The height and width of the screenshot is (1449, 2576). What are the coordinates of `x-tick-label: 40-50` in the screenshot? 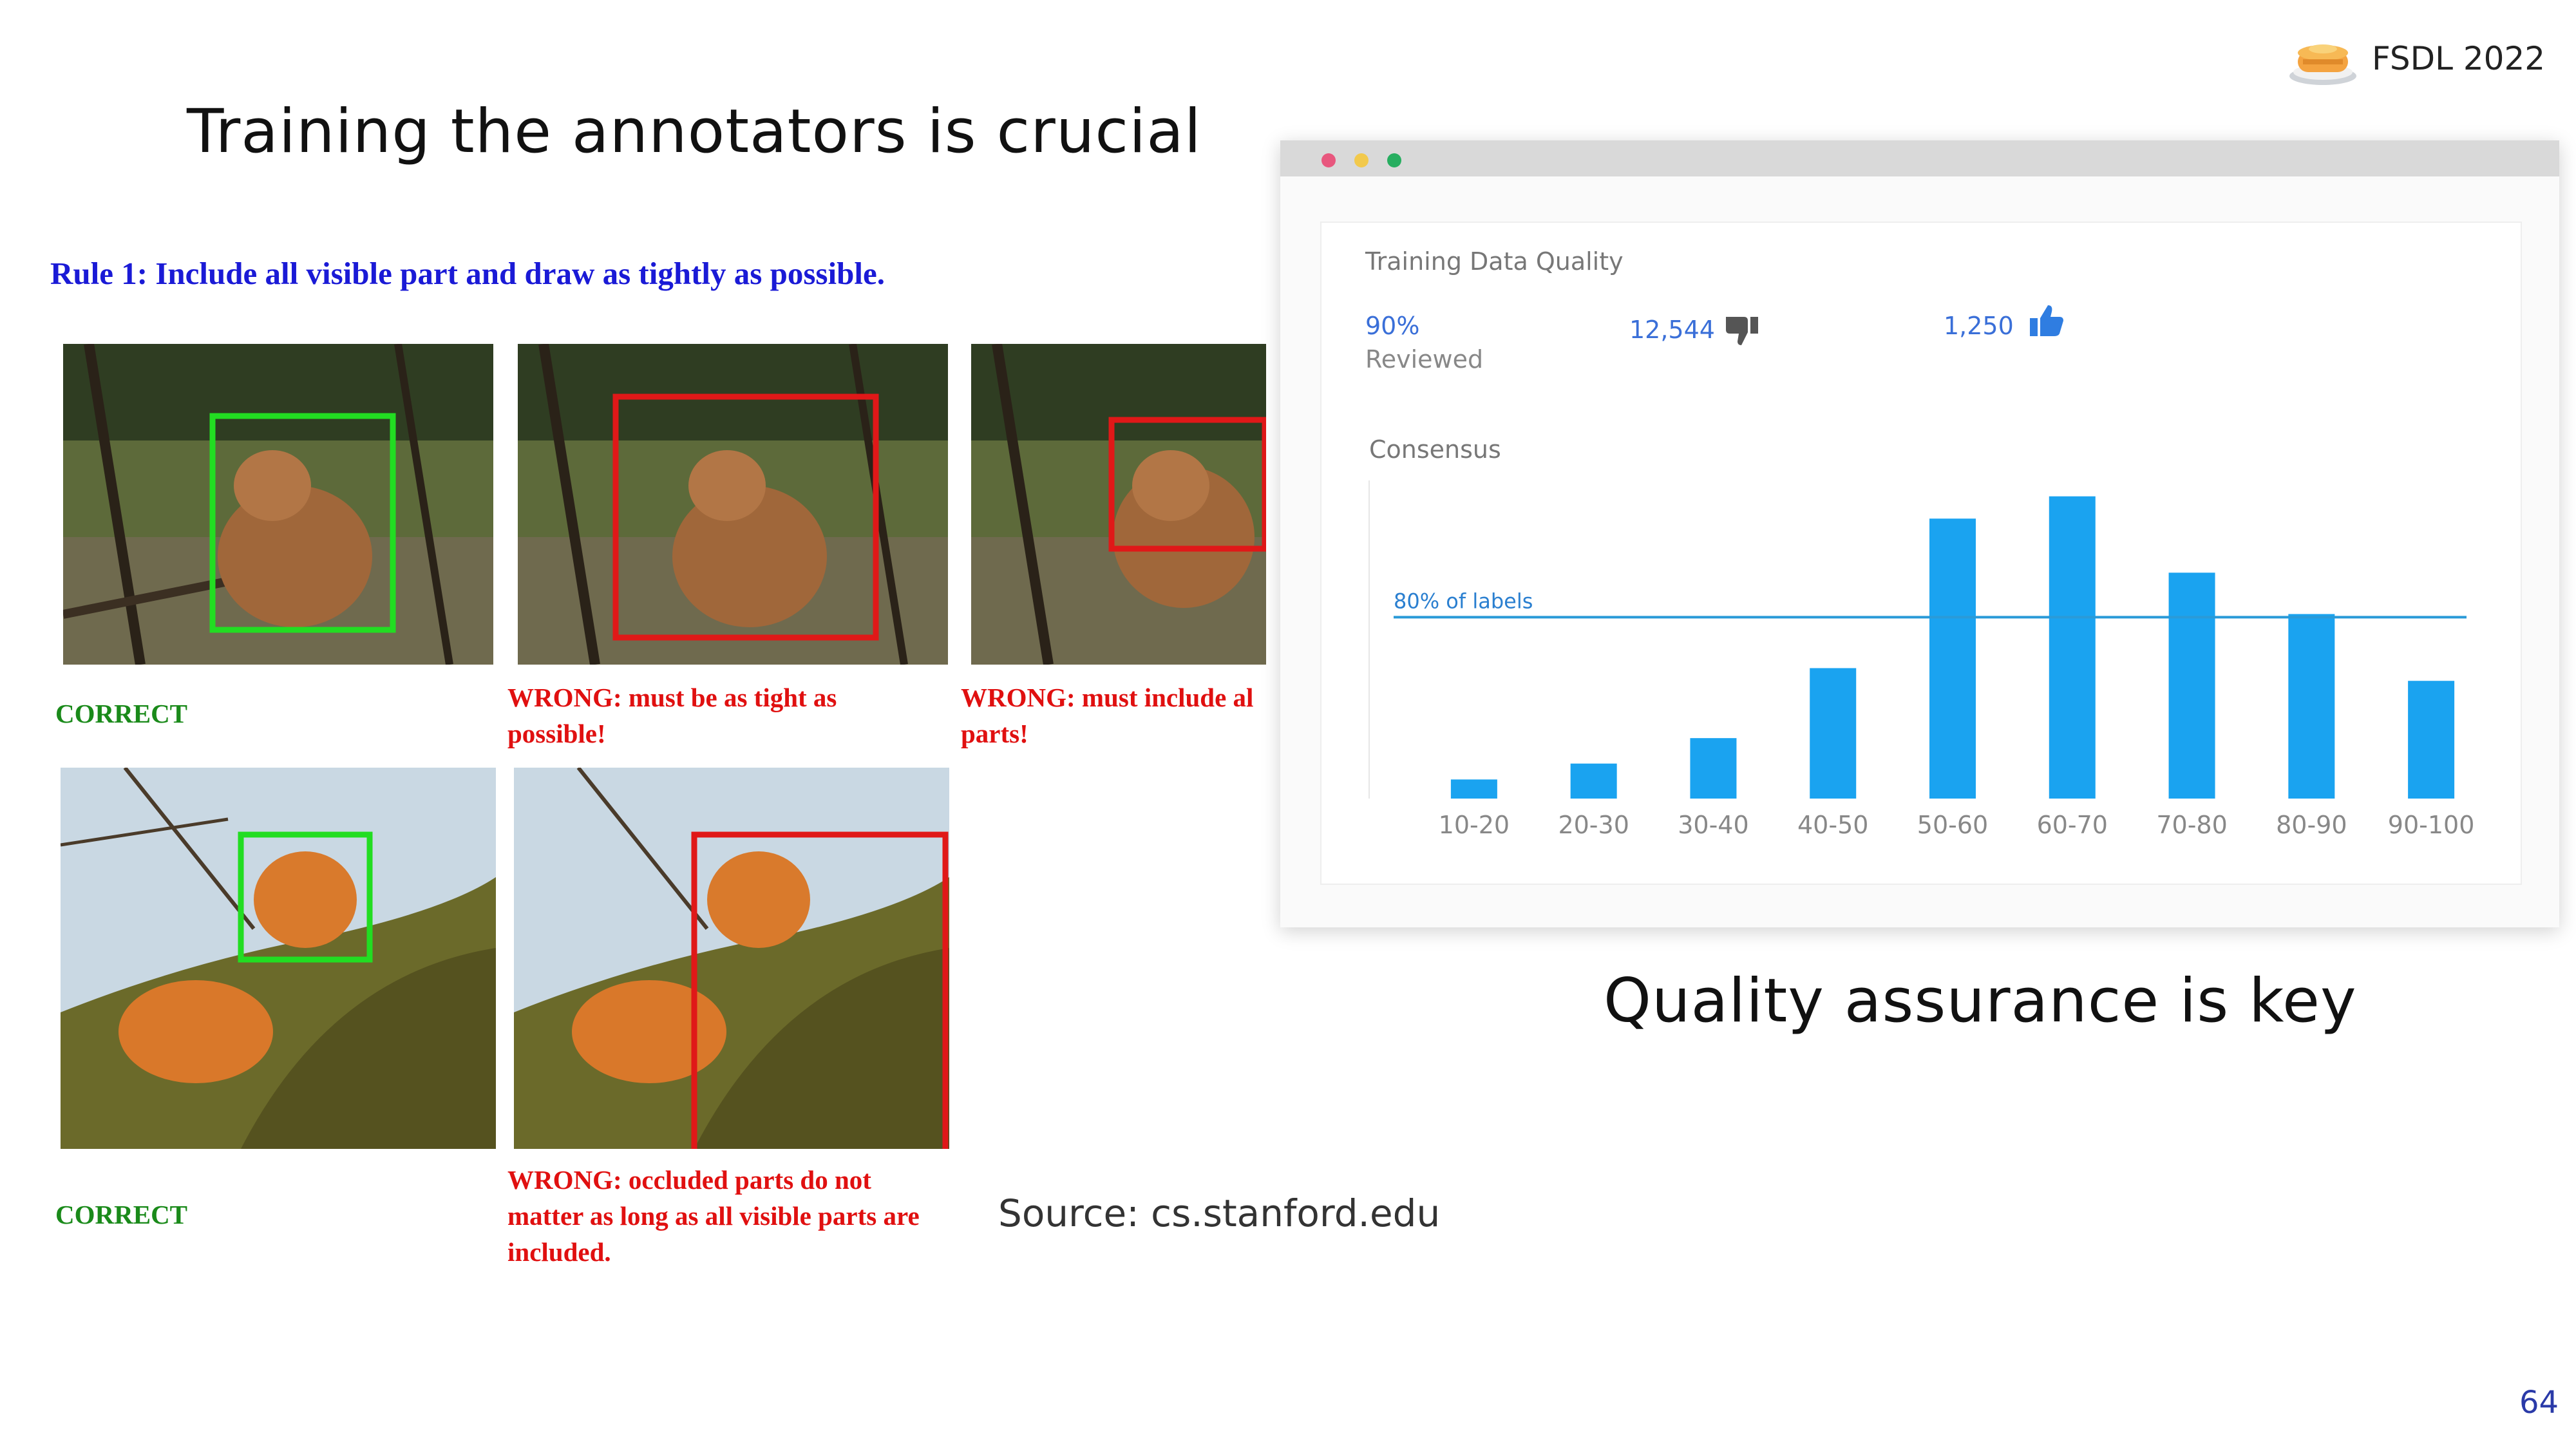 It's located at (1832, 825).